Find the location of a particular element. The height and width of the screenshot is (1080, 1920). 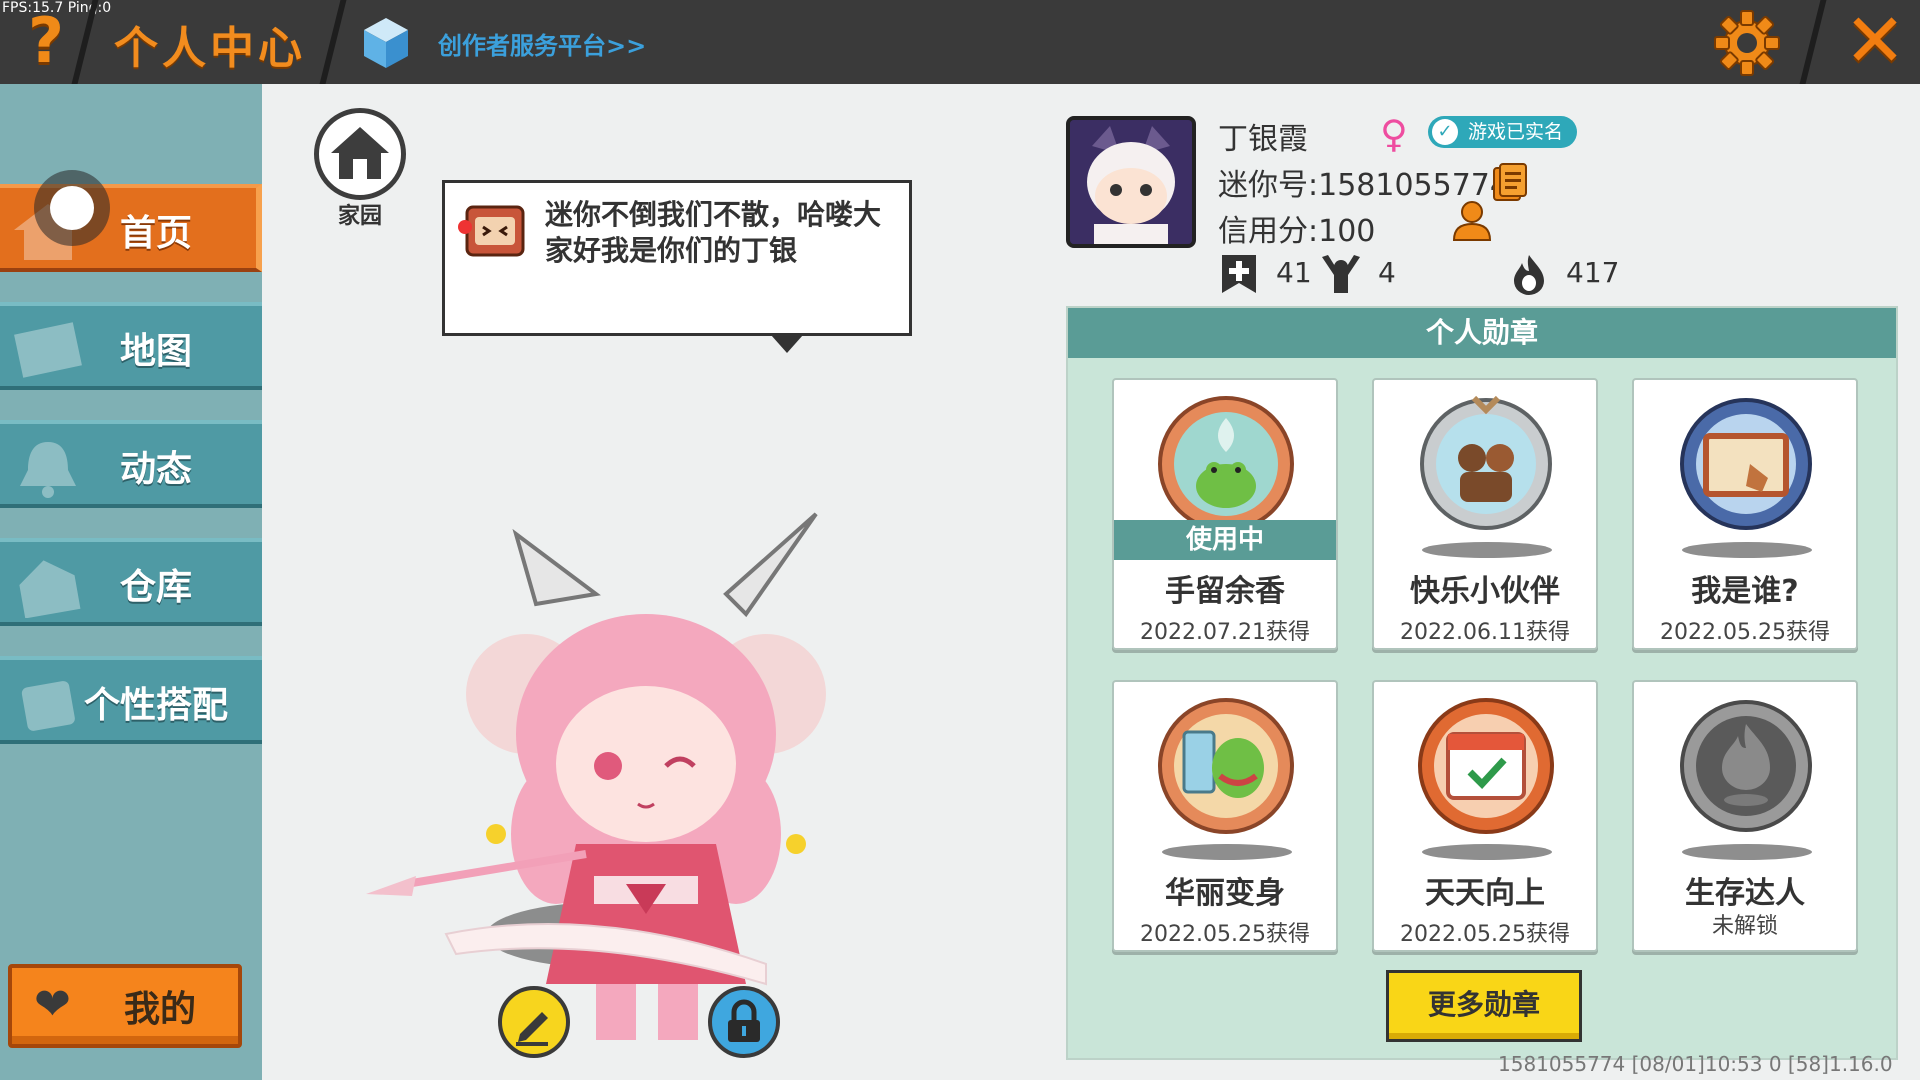

badge-card: 华丽变身 2022.05.25获得 is located at coordinates (1225, 816).